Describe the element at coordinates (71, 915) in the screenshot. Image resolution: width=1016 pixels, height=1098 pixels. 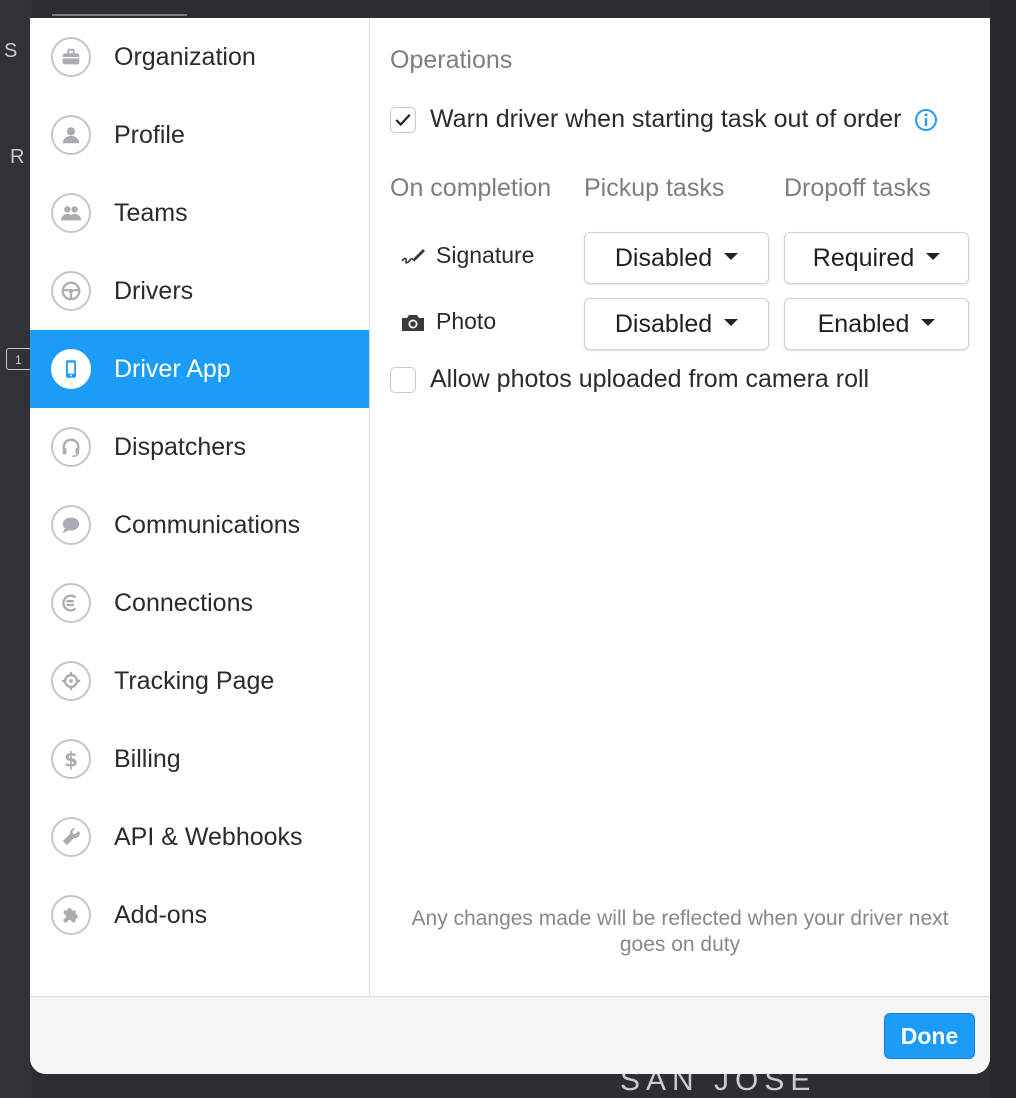
I see `puzzle-icon` at that location.